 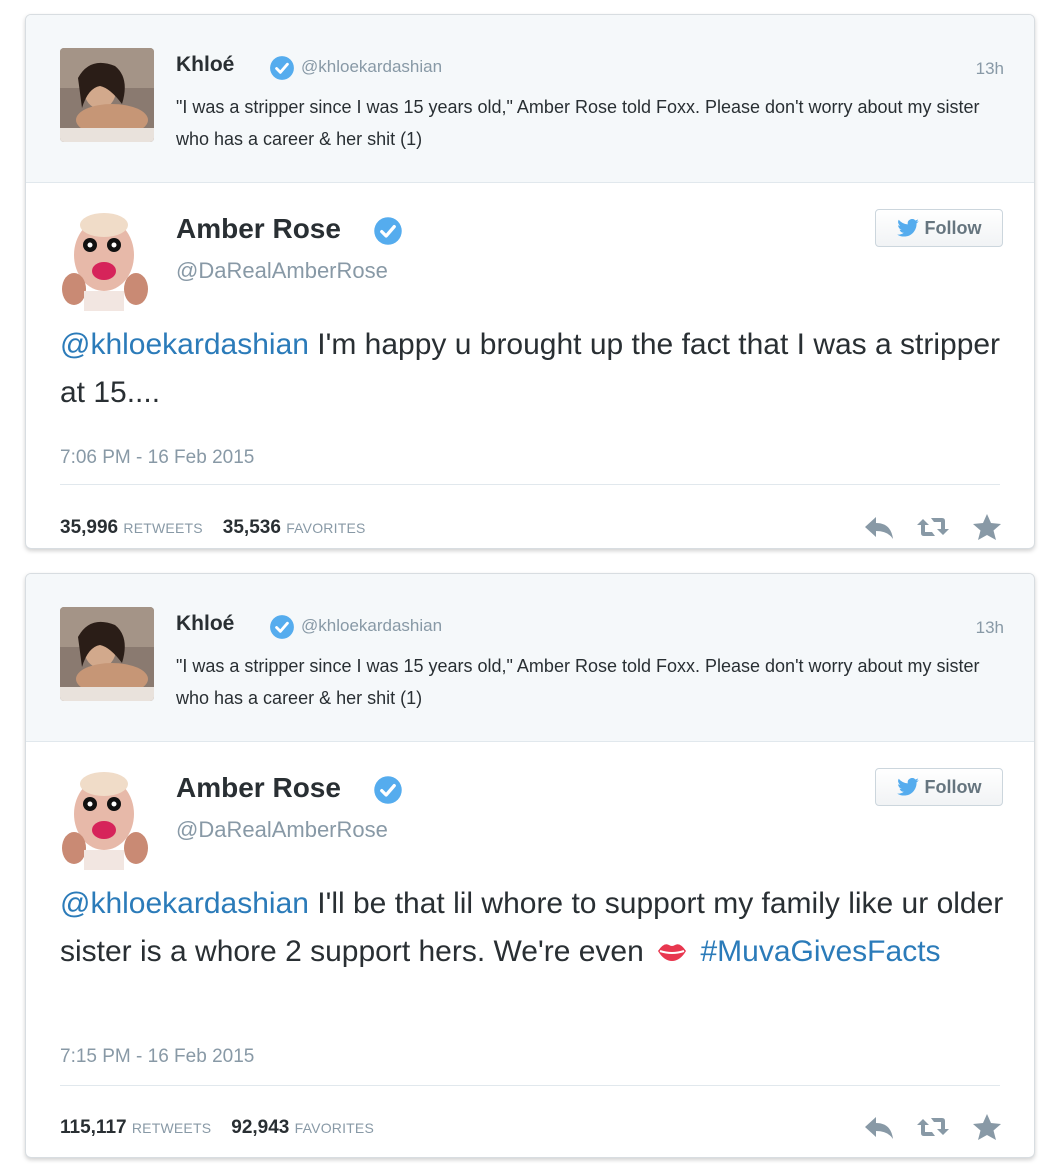 I want to click on retweet-count: 115,117 RETWEETS, so click(x=135, y=1128).